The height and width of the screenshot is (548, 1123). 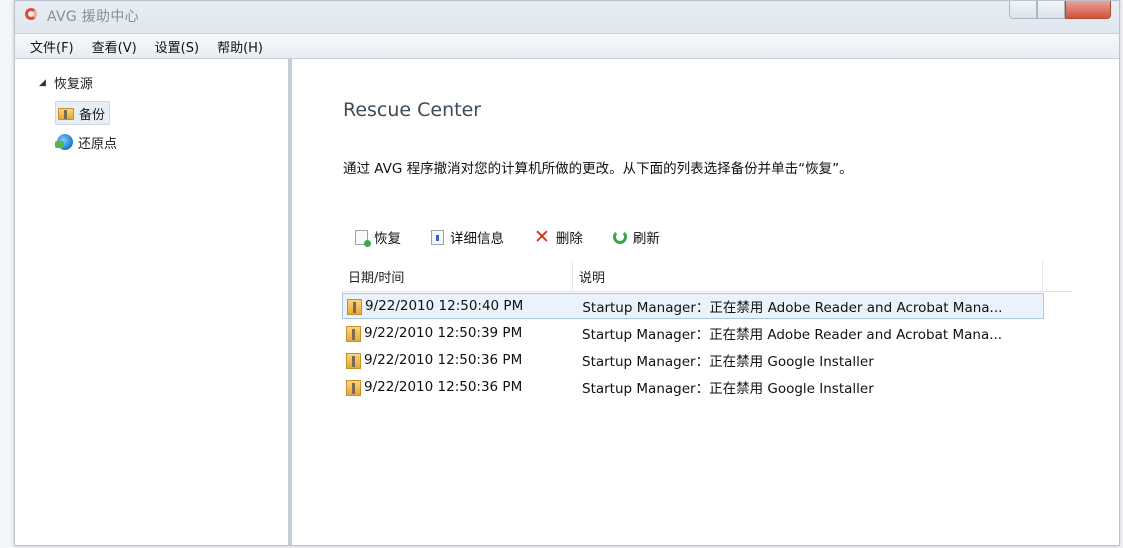 What do you see at coordinates (1023, 10) in the screenshot?
I see `minimize-button` at bounding box center [1023, 10].